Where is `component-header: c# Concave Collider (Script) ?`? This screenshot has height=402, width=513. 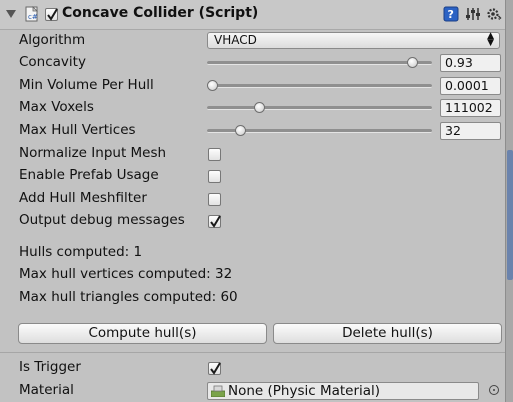
component-header: c# Concave Collider (Script) ? is located at coordinates (252, 15).